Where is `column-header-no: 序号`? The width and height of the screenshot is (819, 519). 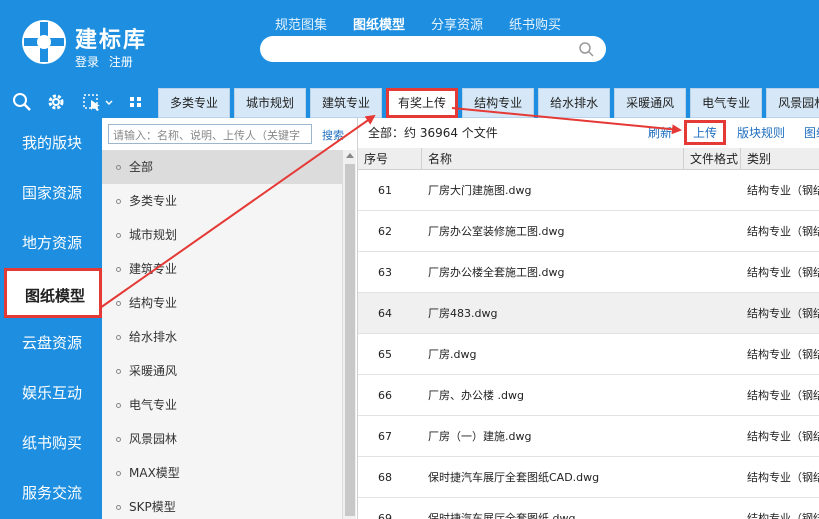 column-header-no: 序号 is located at coordinates (390, 158).